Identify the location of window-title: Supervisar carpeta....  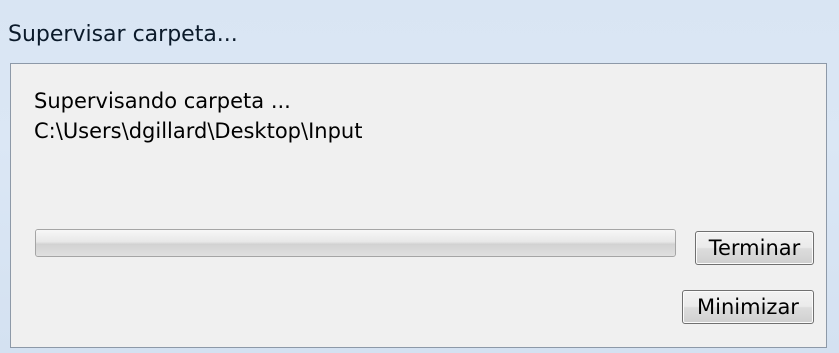
(123, 34).